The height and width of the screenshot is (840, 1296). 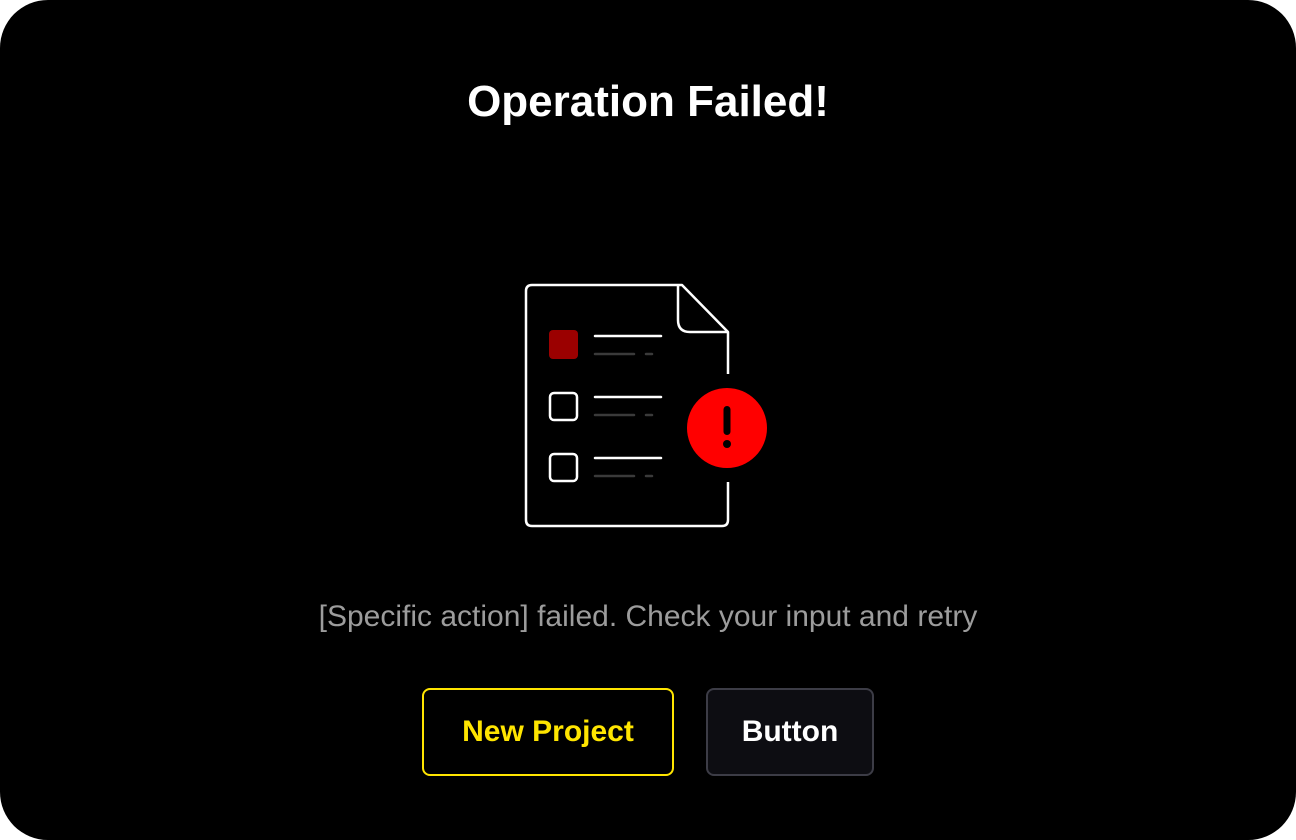 I want to click on secondary-button: Button, so click(x=790, y=732).